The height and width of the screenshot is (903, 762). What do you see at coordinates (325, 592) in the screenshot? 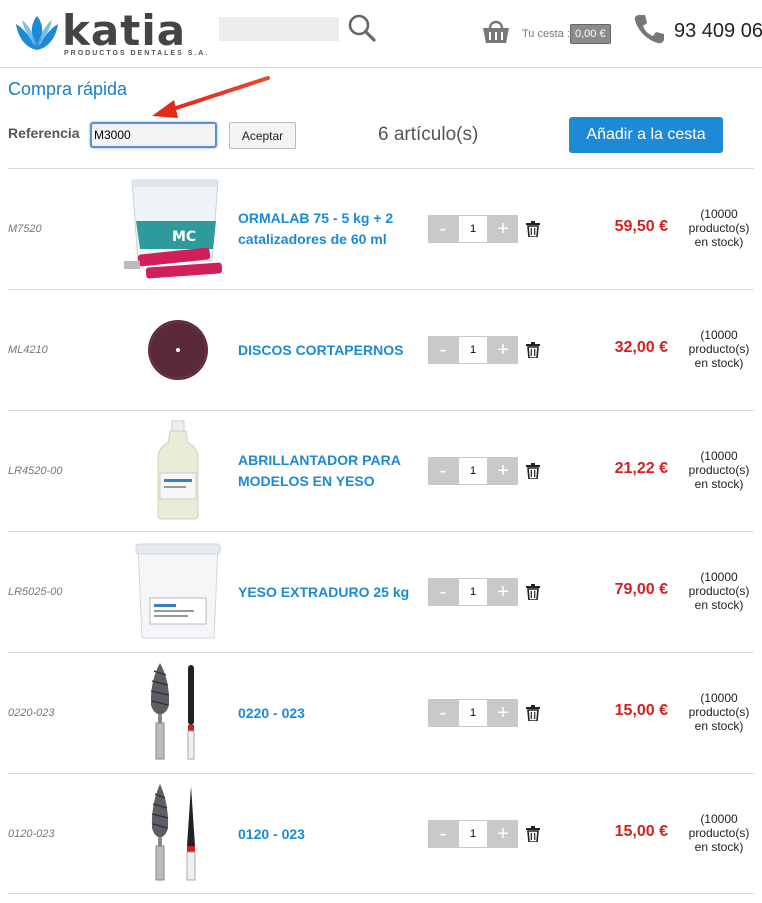
I see `product-name-link: YESO EXTRADURO 25 kg` at bounding box center [325, 592].